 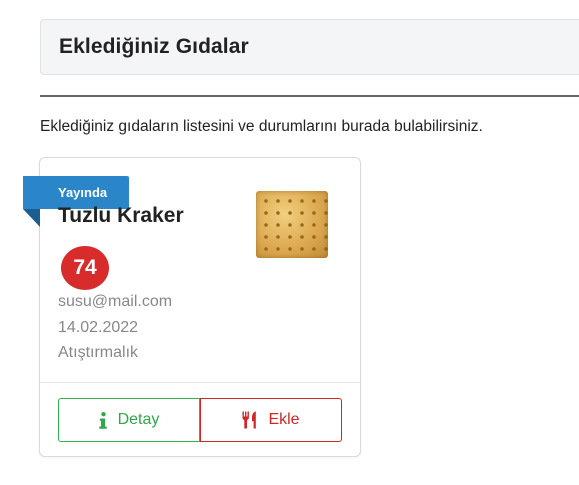 What do you see at coordinates (200, 382) in the screenshot?
I see `card-divider` at bounding box center [200, 382].